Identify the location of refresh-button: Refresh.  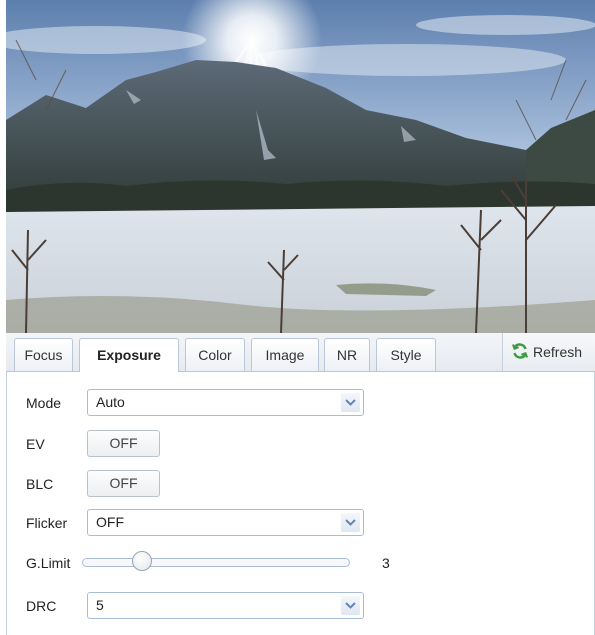
(548, 352).